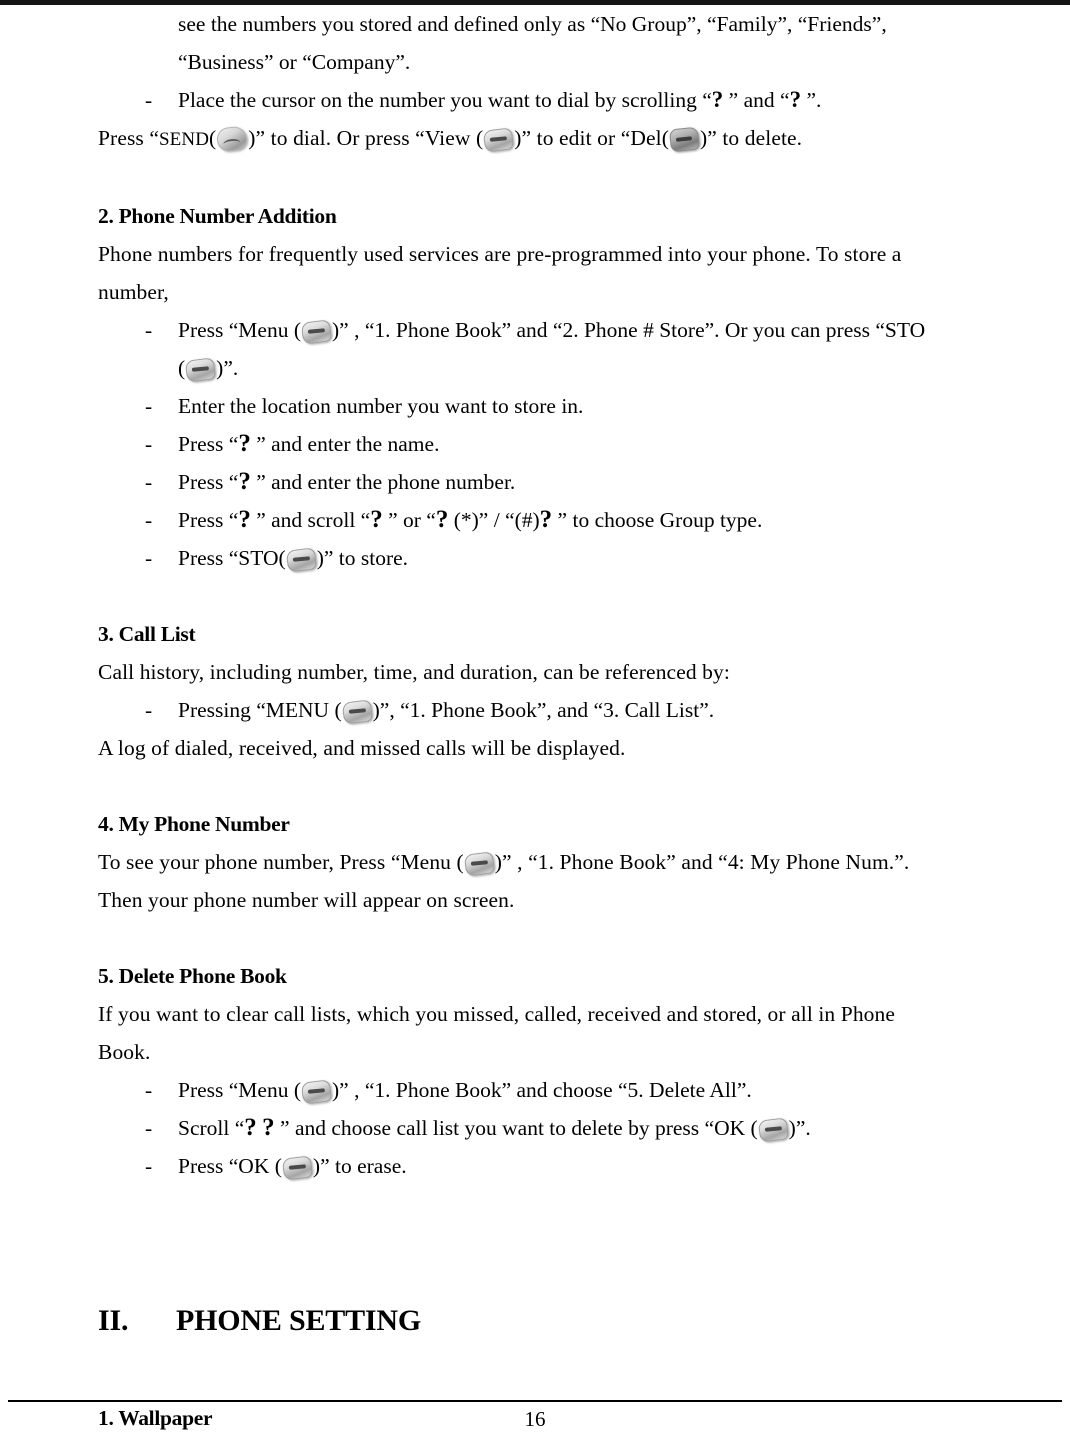  What do you see at coordinates (294, 62) in the screenshot?
I see `top-continuation-line-2: “Business” or “Company”.` at bounding box center [294, 62].